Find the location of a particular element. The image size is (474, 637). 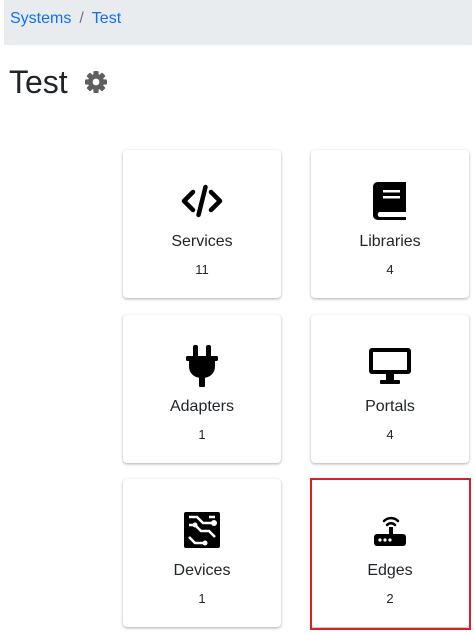

card-label: Adapters is located at coordinates (202, 406).